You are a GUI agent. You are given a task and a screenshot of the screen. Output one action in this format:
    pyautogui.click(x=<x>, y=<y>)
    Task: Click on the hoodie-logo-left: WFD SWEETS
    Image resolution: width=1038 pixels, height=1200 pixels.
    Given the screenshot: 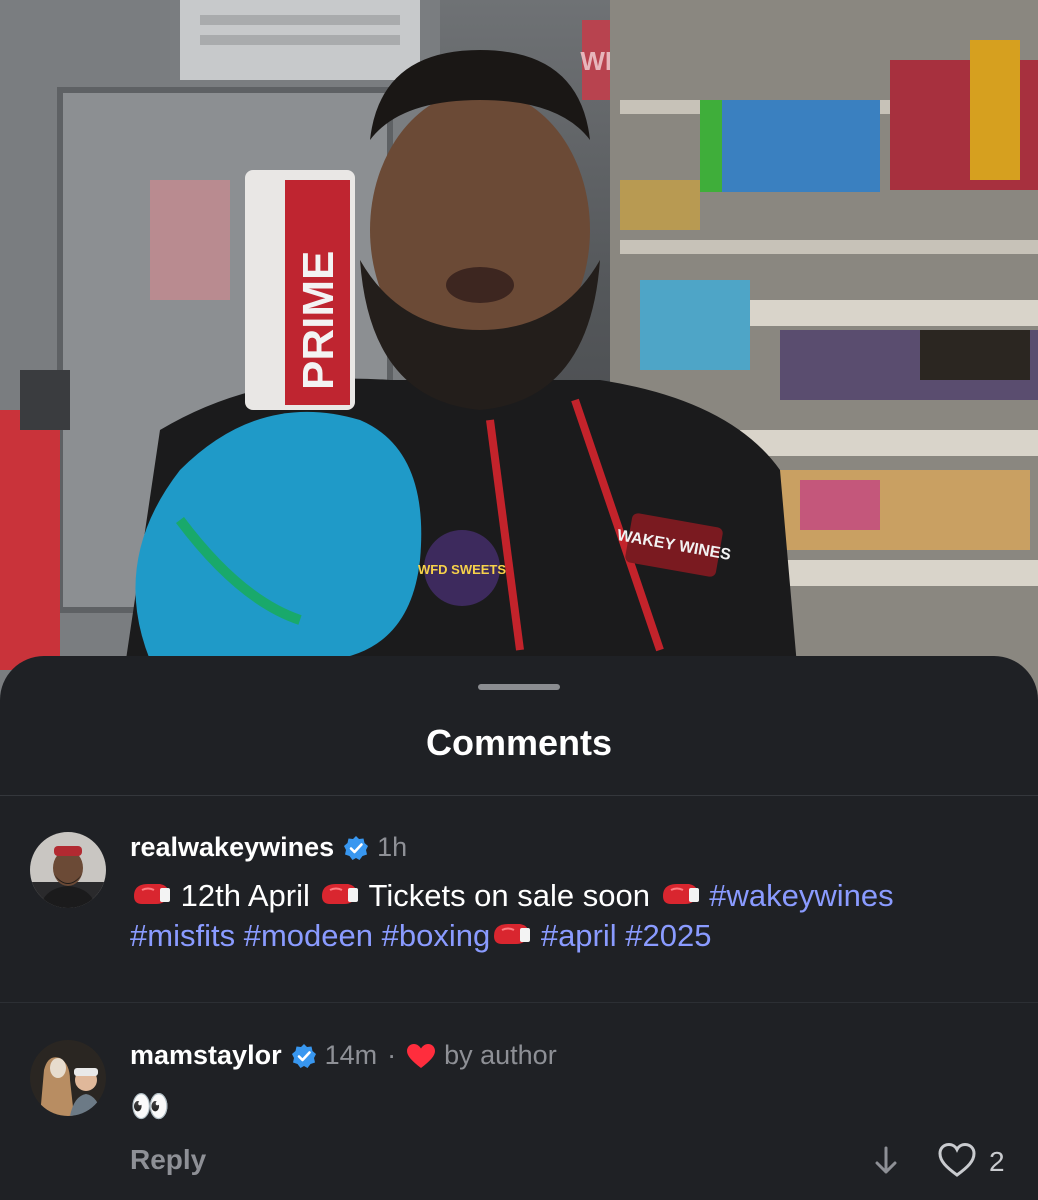 What is the action you would take?
    pyautogui.click(x=462, y=569)
    